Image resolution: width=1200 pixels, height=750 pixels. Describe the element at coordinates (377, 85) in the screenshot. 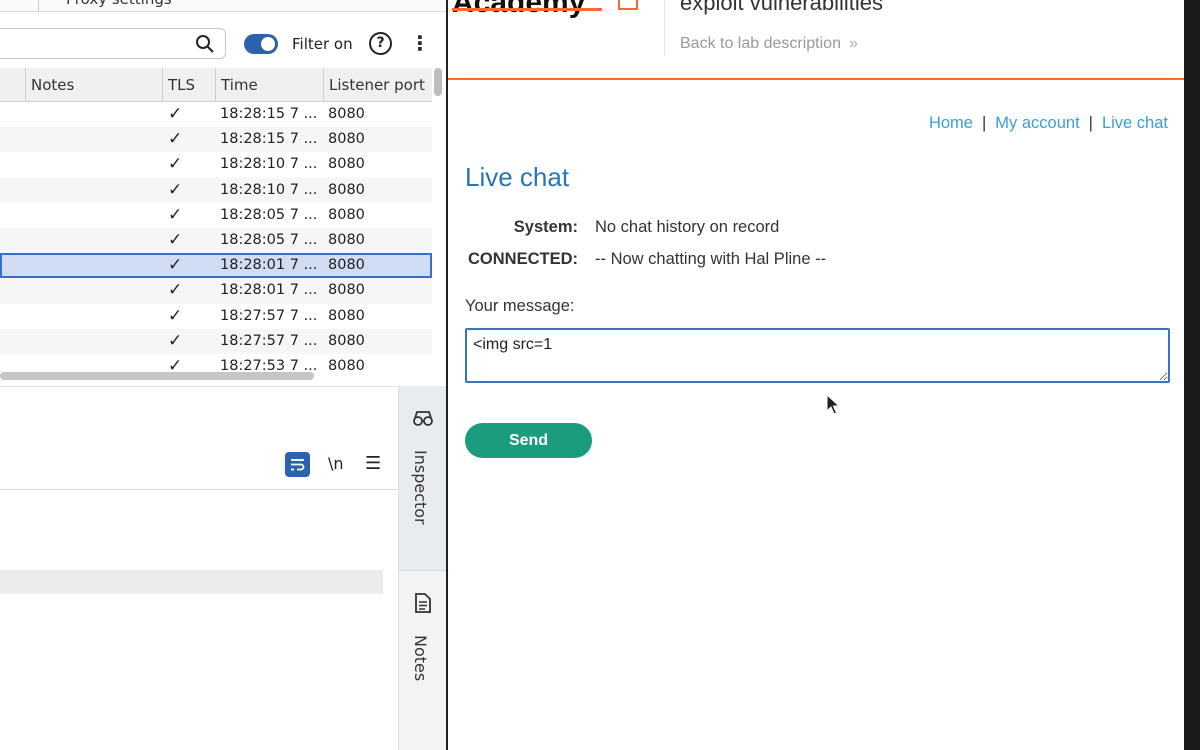

I see `column-header-listener-port: Listener port` at that location.